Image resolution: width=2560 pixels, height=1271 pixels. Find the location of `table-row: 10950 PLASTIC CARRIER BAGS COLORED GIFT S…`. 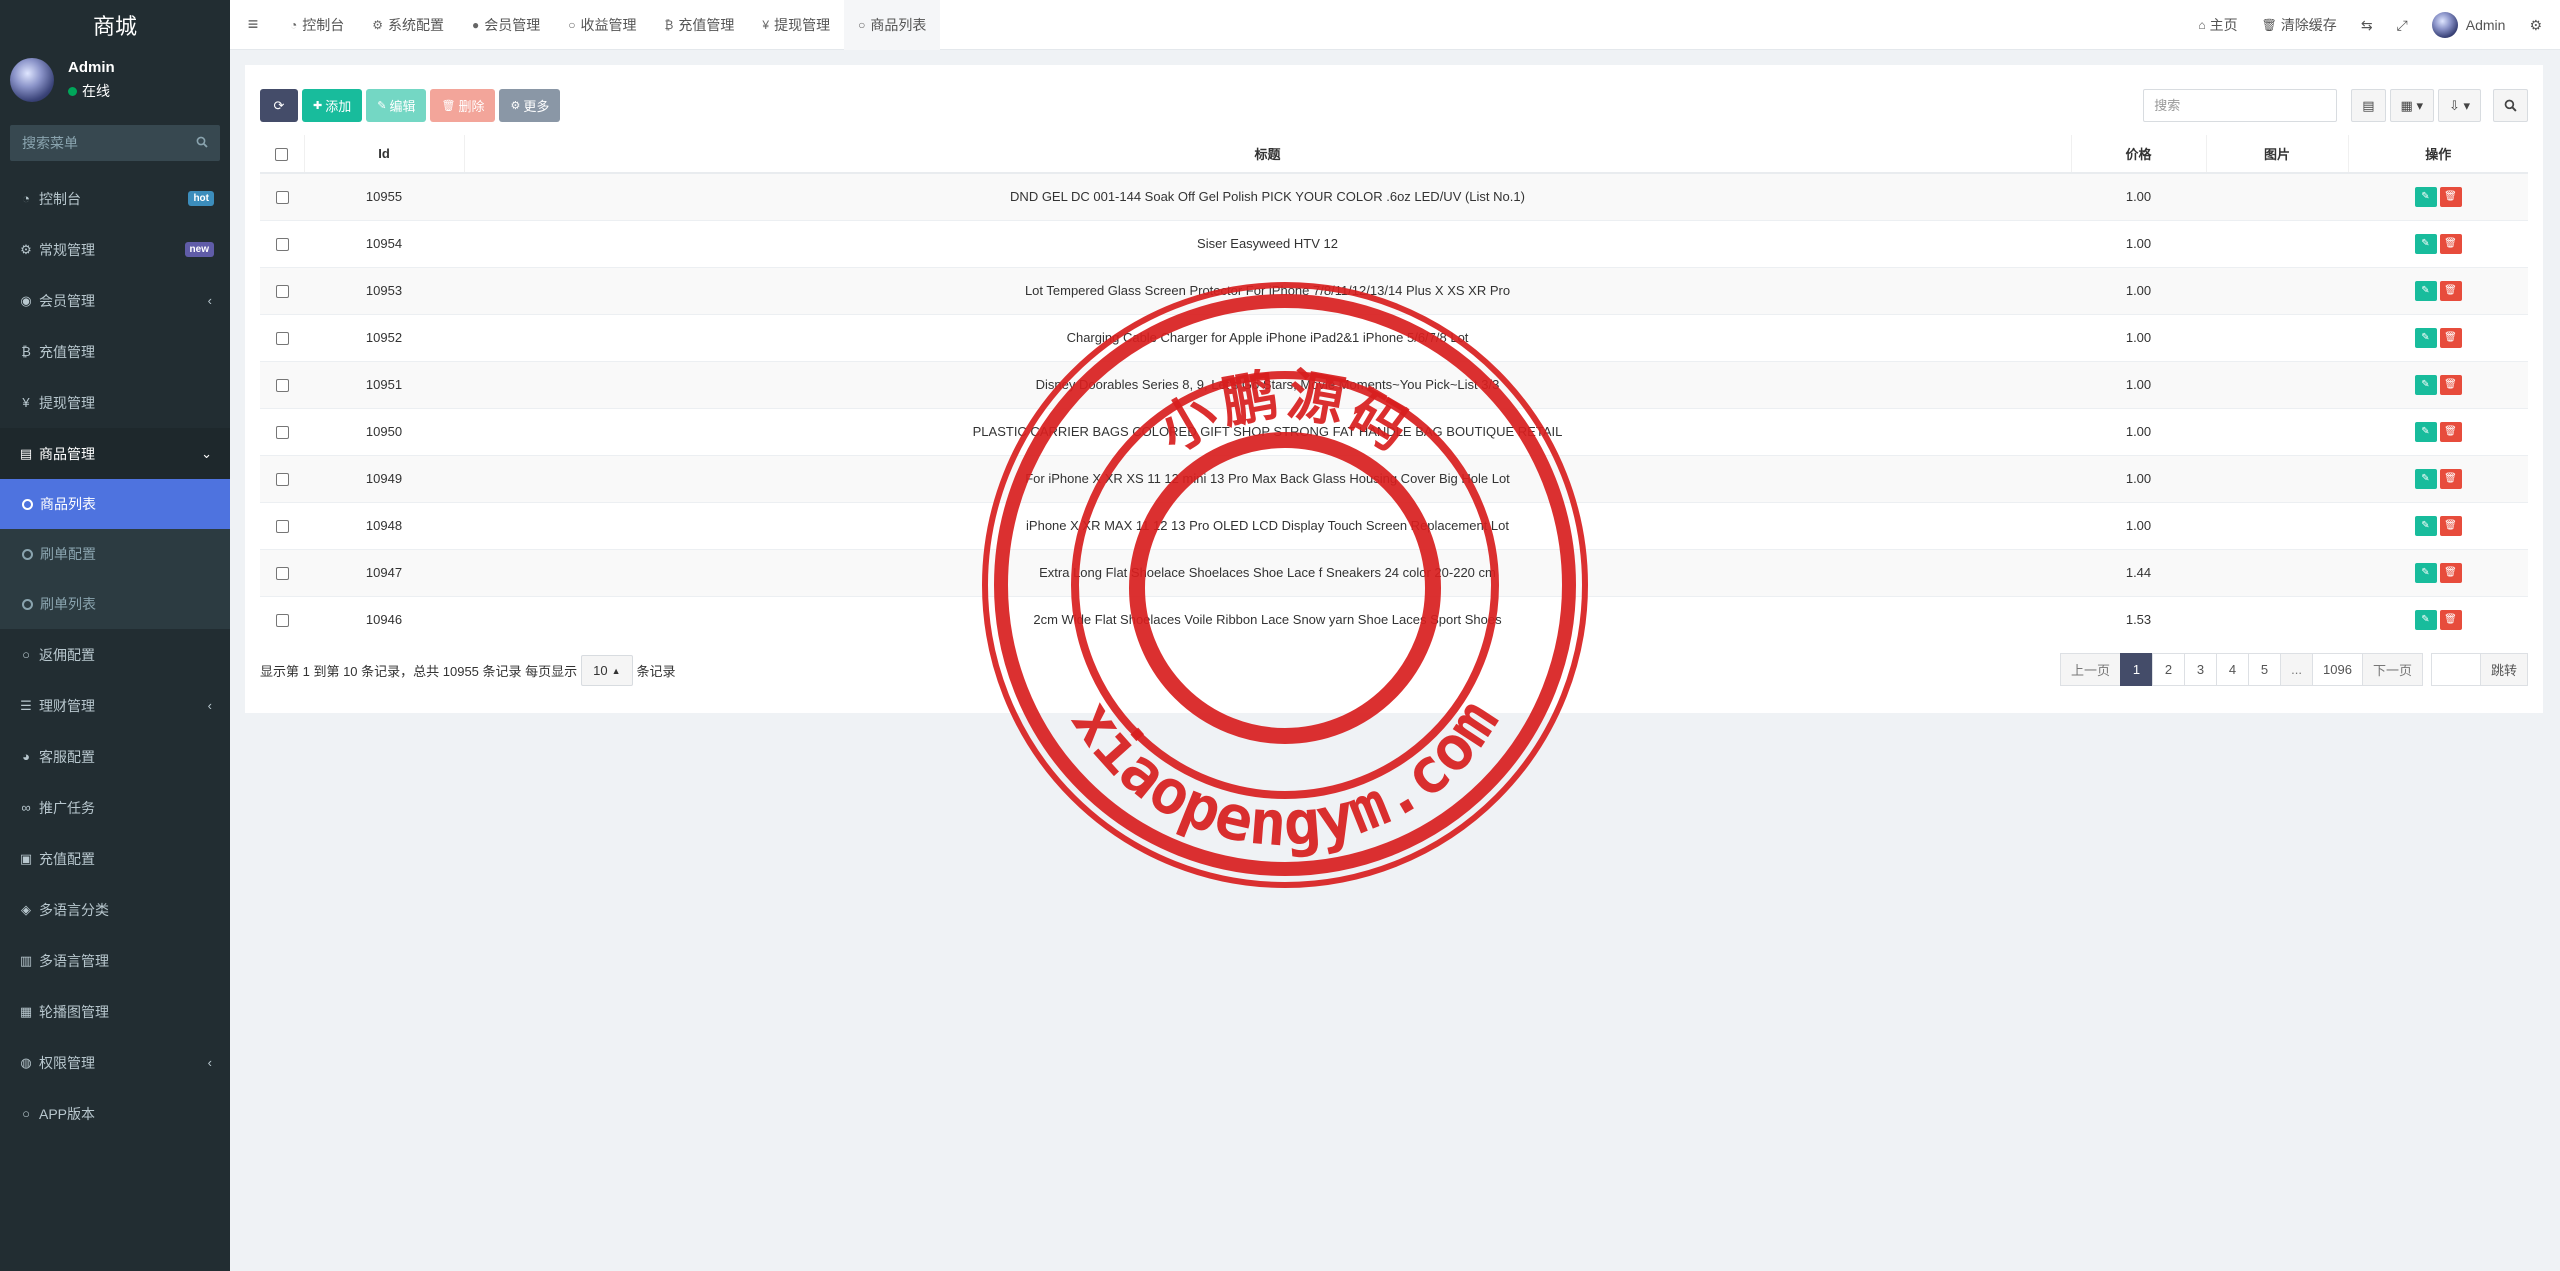

table-row: 10950 PLASTIC CARRIER BAGS COLORED GIFT S… is located at coordinates (1394, 431).